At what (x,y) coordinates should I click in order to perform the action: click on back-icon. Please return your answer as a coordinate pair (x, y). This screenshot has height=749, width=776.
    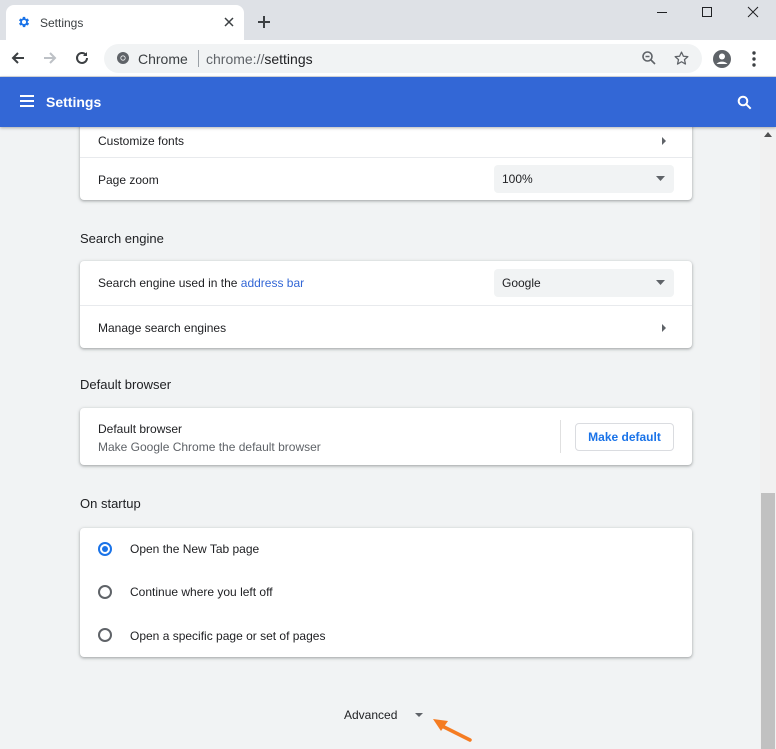
    Looking at the image, I should click on (18, 58).